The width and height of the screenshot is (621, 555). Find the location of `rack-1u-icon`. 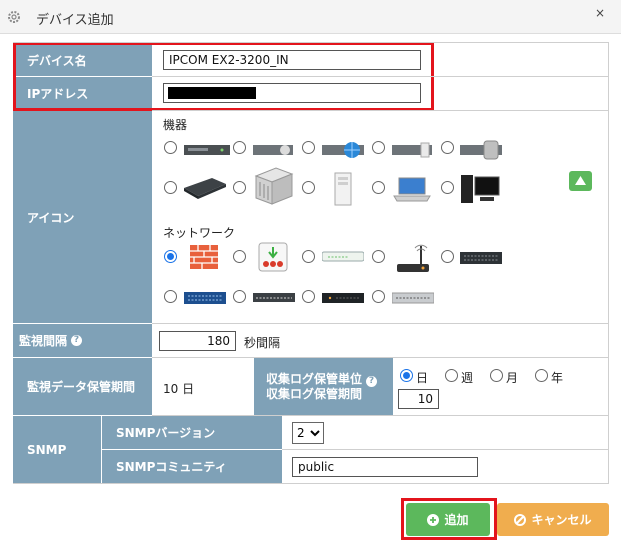

rack-1u-icon is located at coordinates (207, 150).